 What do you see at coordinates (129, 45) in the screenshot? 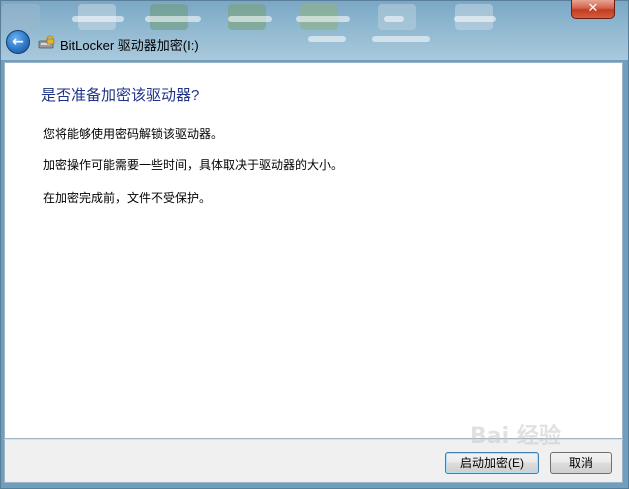
I see `window-title: BitLocker 驱动器加密(I:)` at bounding box center [129, 45].